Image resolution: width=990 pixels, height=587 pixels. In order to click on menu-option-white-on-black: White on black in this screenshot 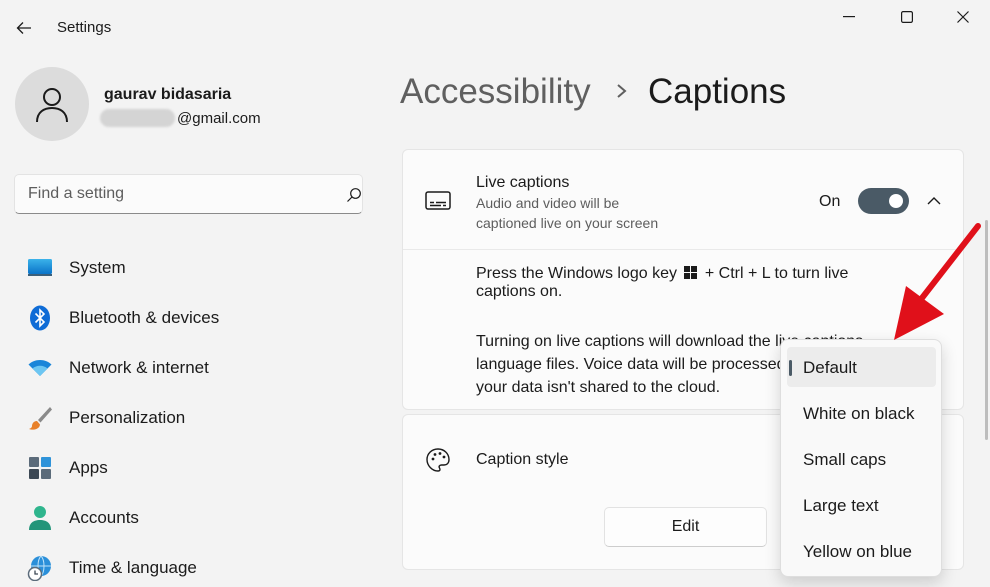, I will do `click(861, 413)`.